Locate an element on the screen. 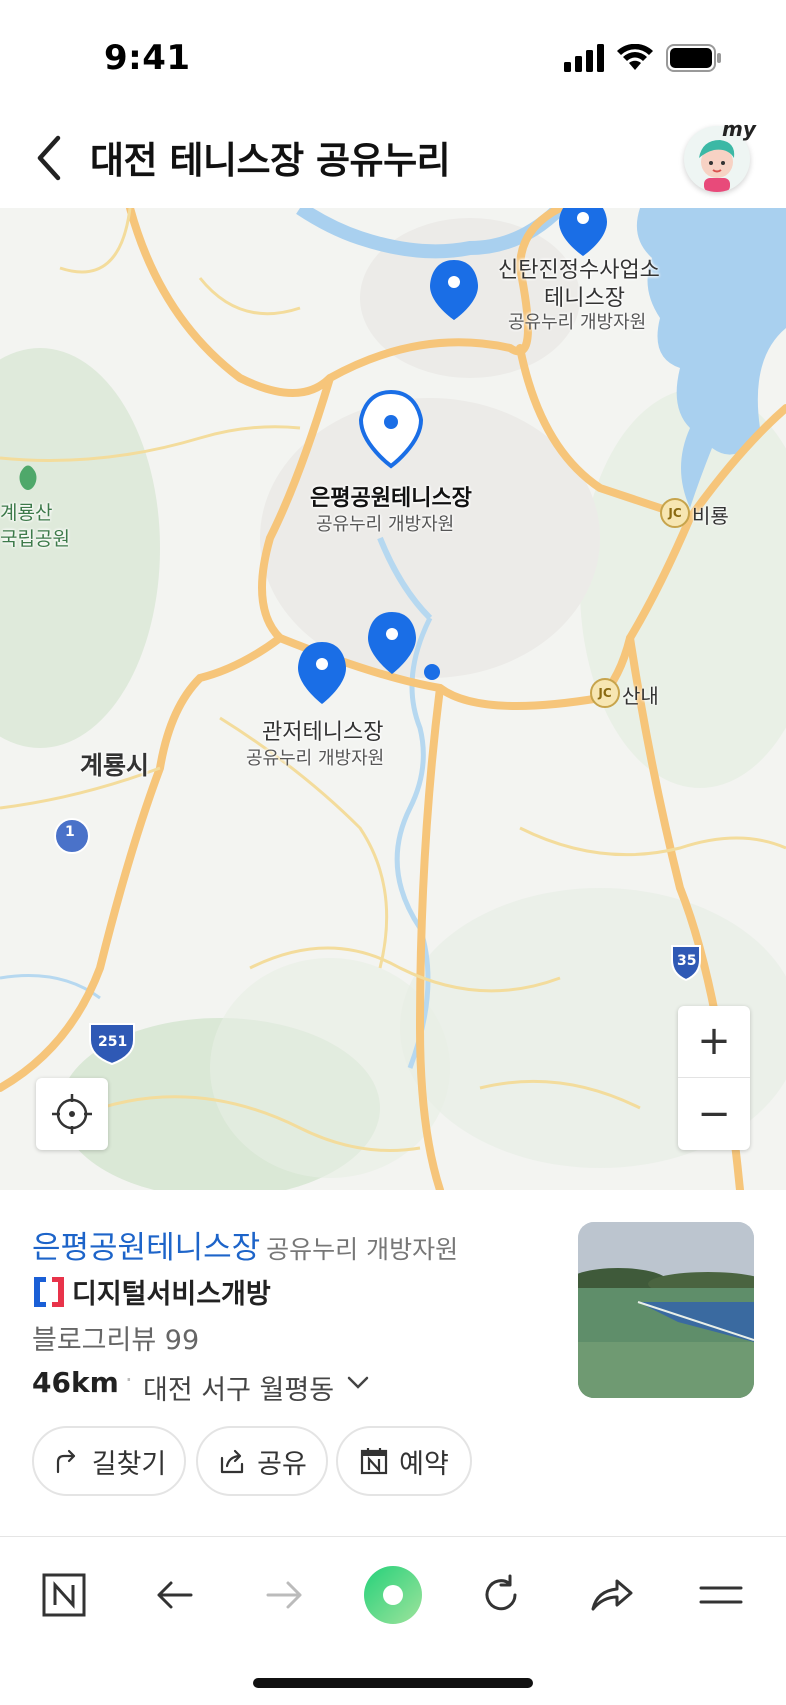  digital-service-logo-icon is located at coordinates (49, 1292).